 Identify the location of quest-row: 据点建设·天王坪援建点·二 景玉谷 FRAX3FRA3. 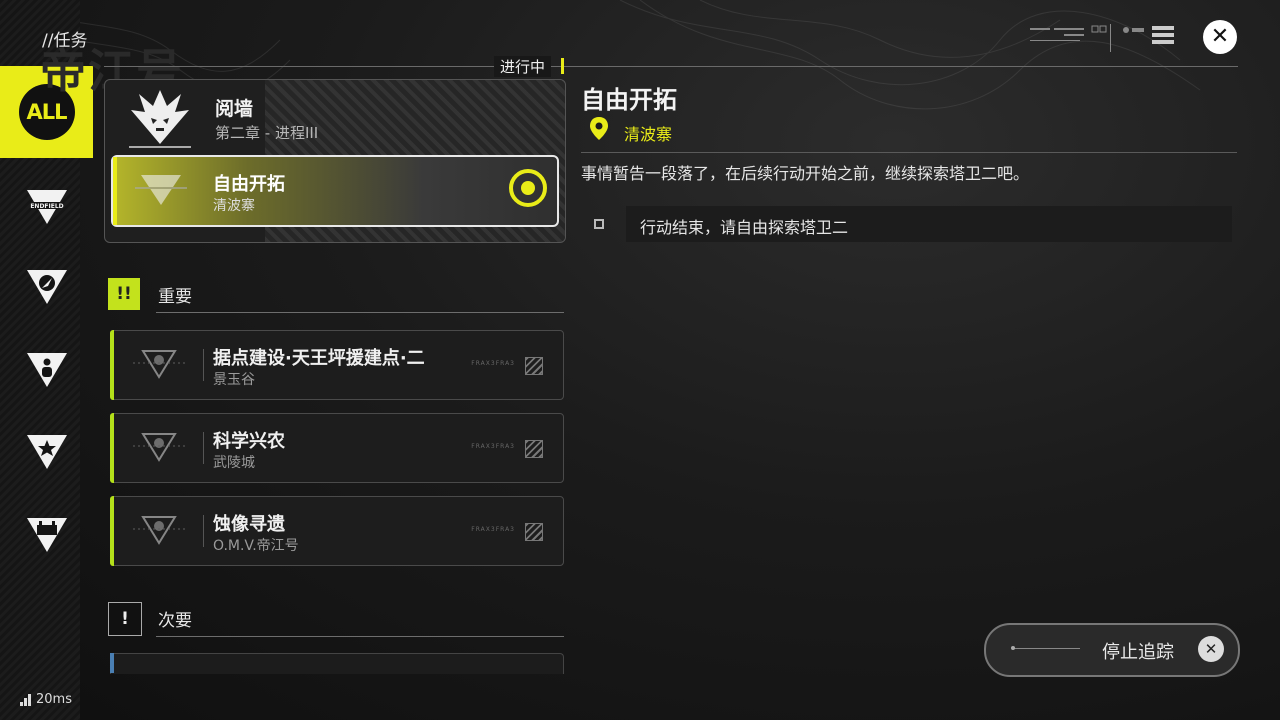
(337, 365).